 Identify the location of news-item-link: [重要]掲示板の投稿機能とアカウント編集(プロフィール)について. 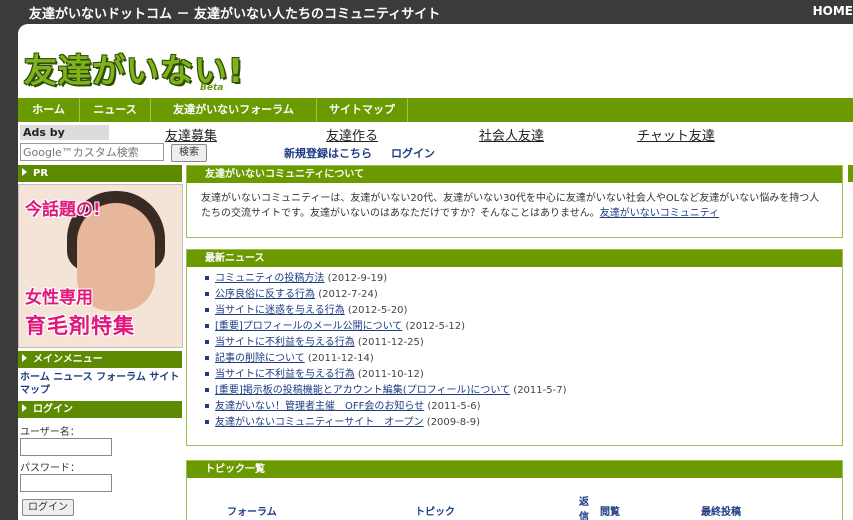
(362, 390).